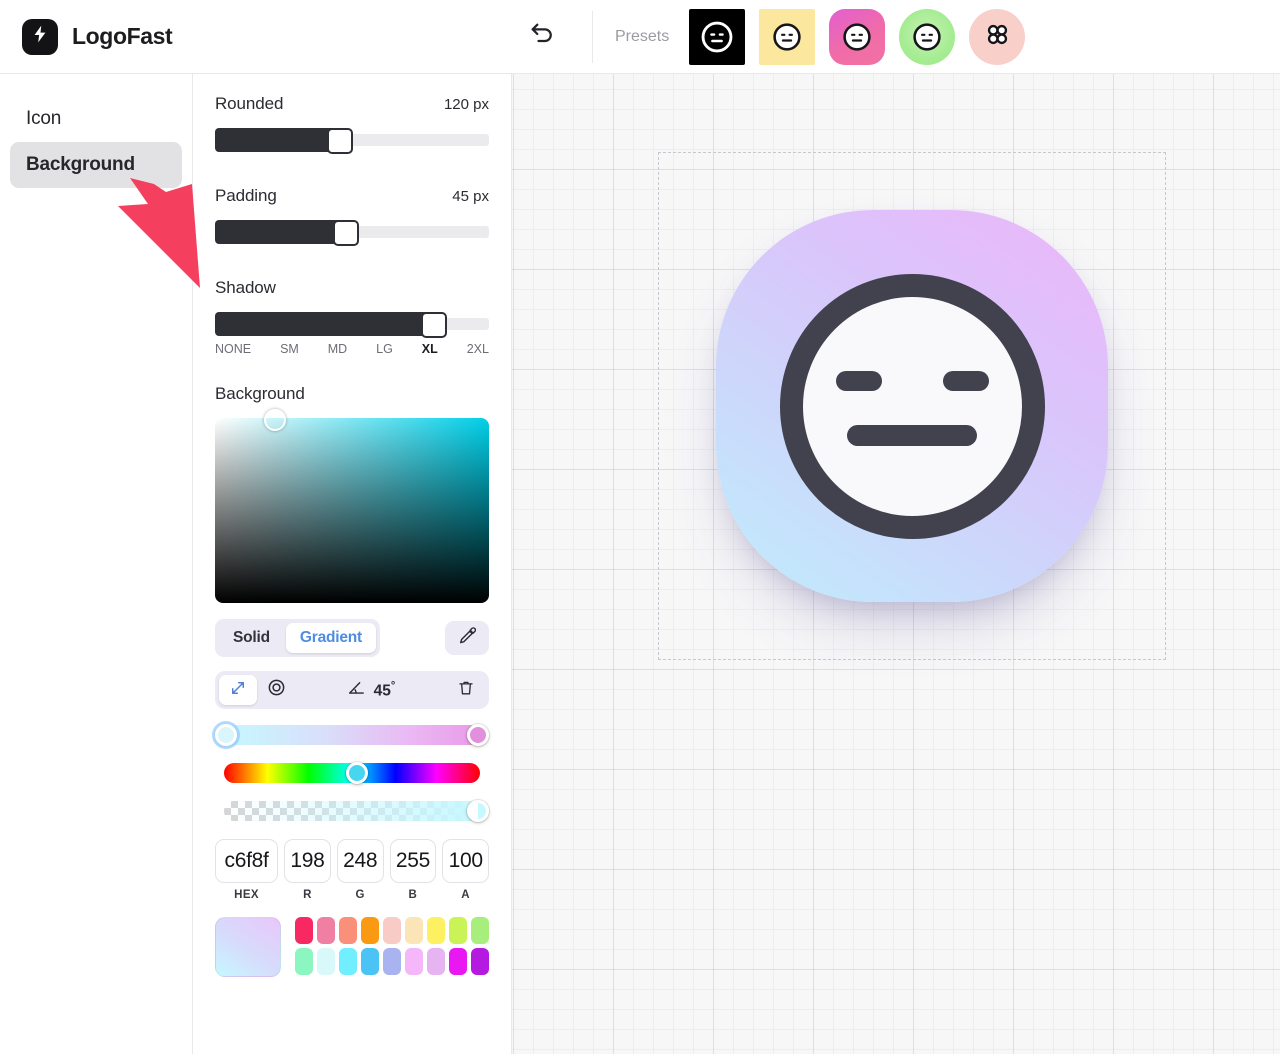 This screenshot has height=1054, width=1280. I want to click on app-logo, so click(40, 36).